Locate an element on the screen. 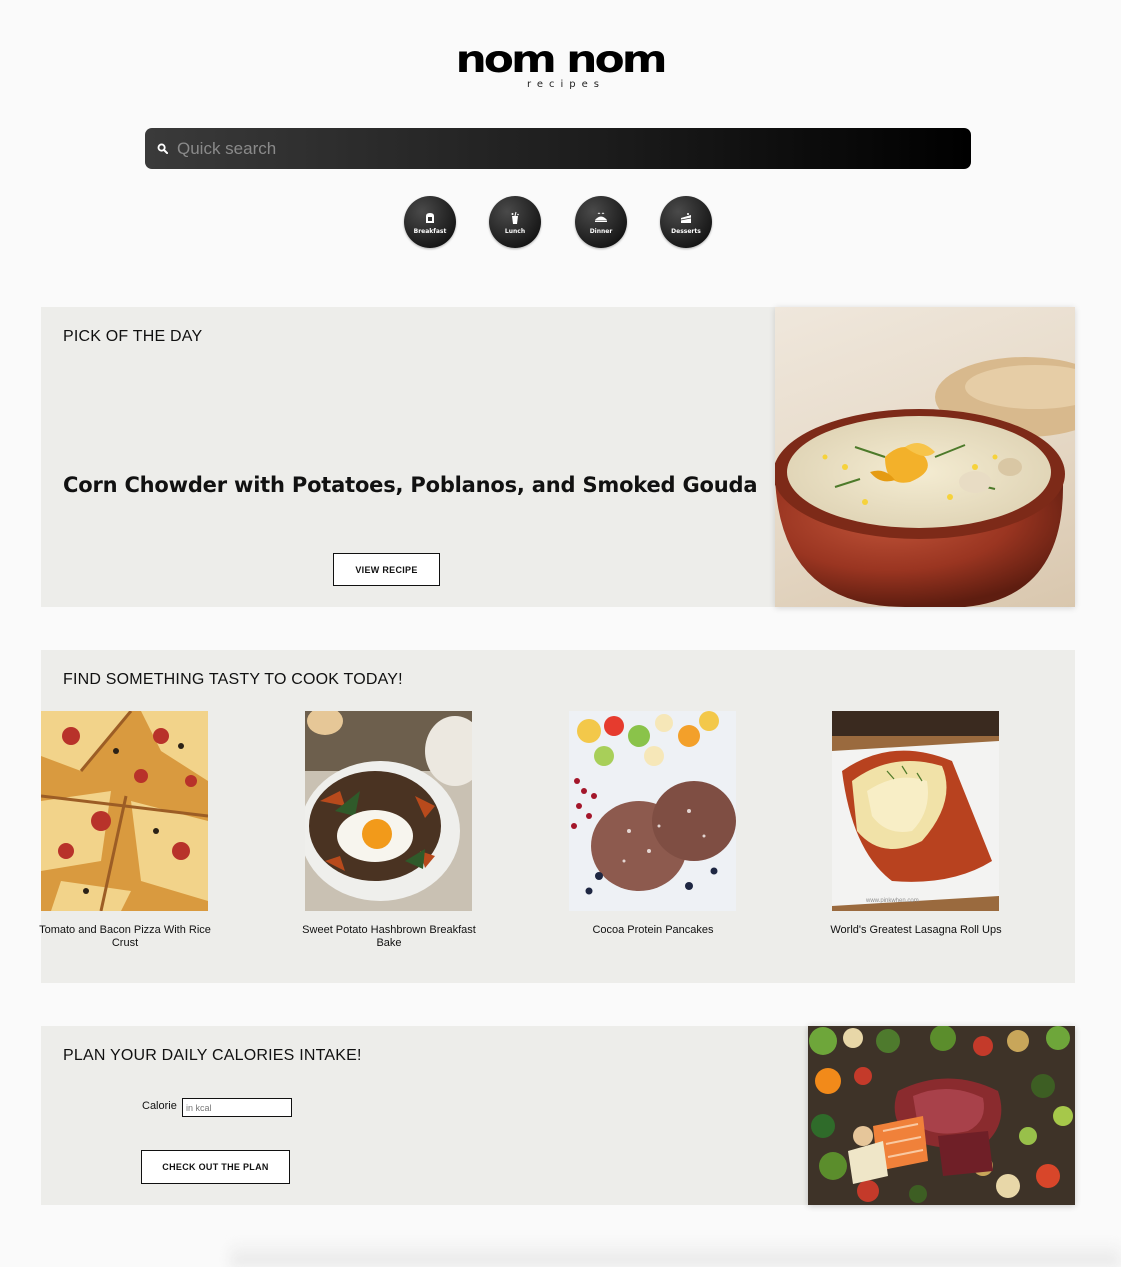 Image resolution: width=1121 pixels, height=1267 pixels. category-label: Breakfast is located at coordinates (430, 231).